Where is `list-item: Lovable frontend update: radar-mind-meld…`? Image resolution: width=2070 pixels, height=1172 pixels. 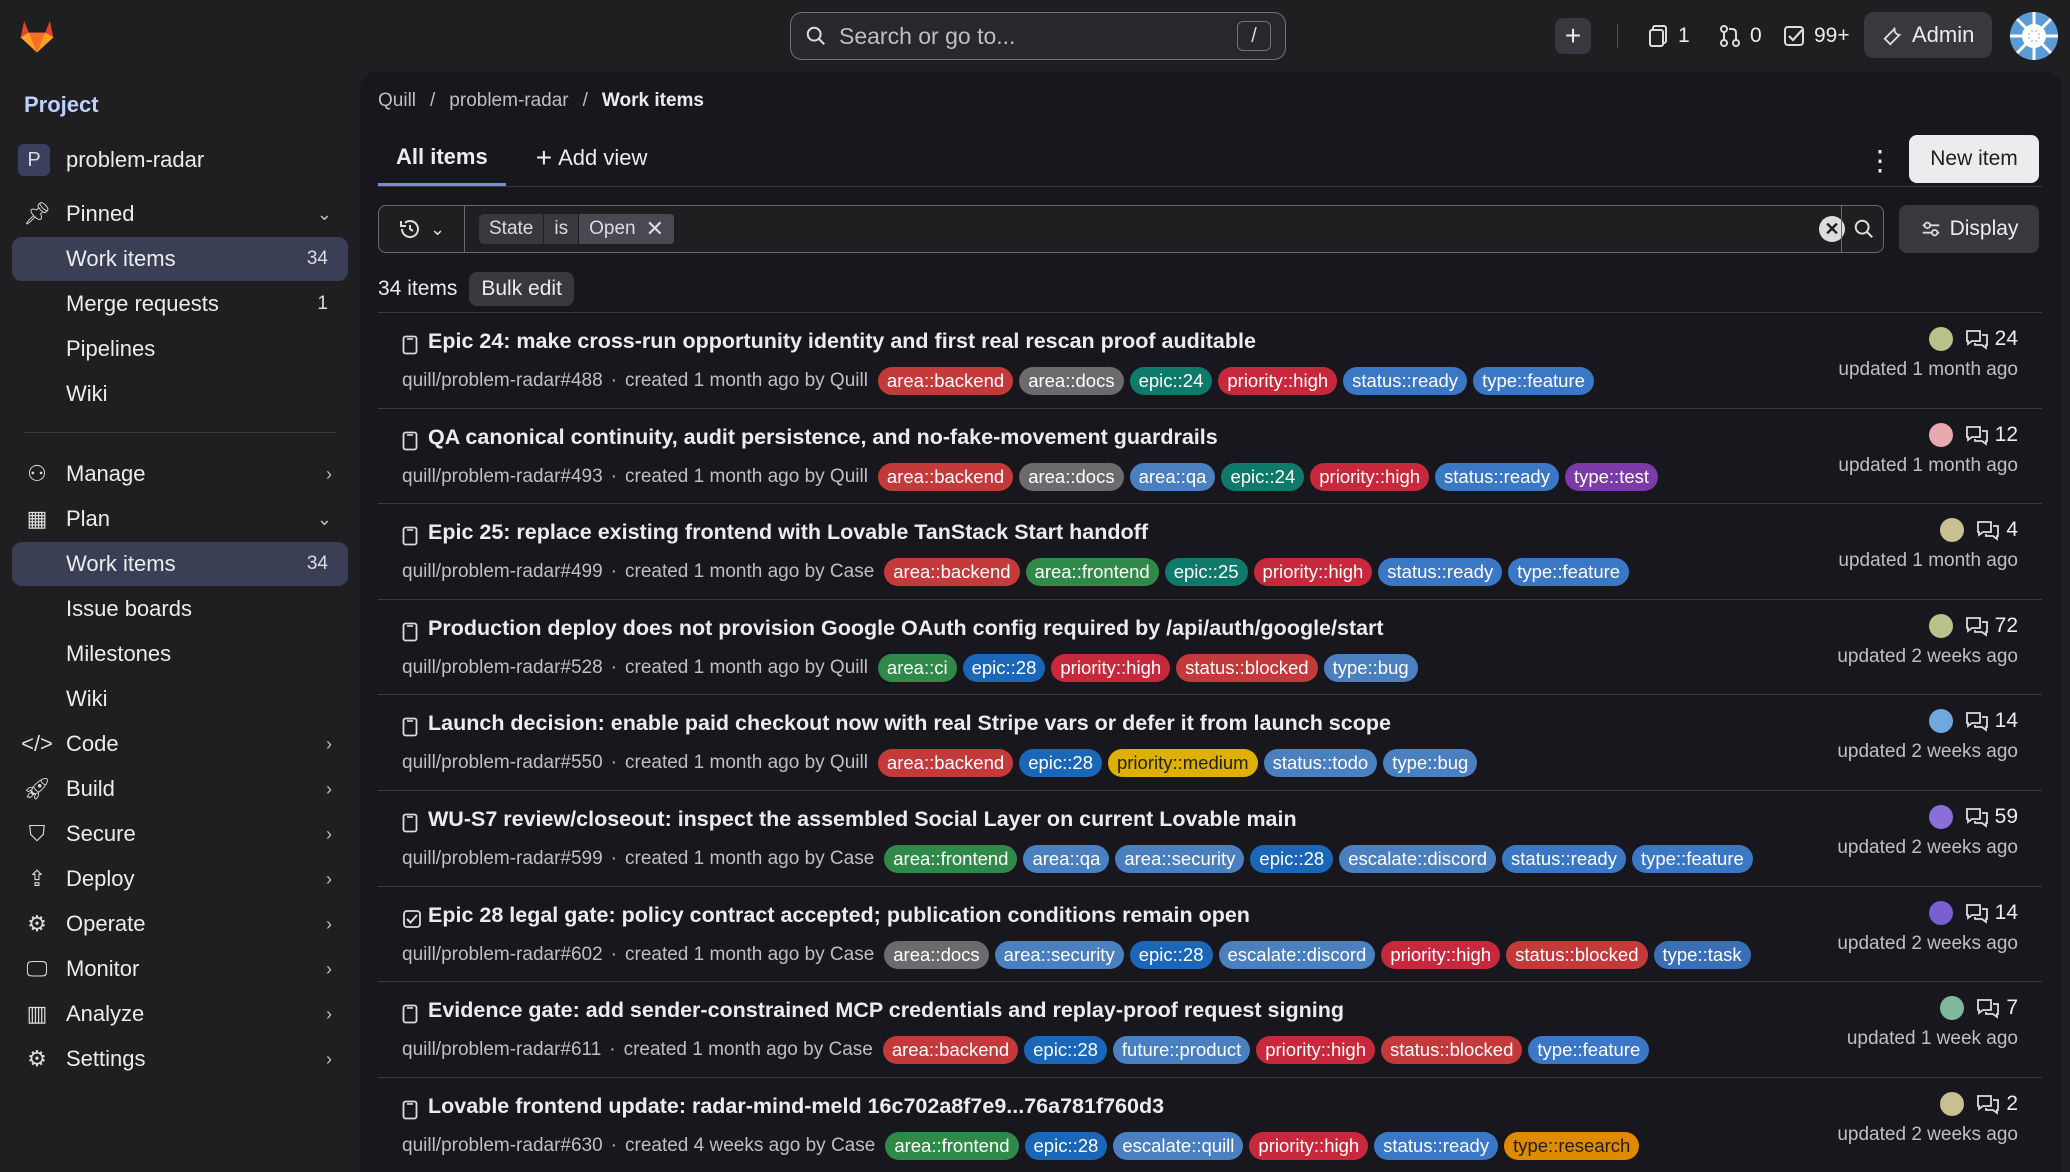
list-item: Lovable frontend update: radar-mind-meld… is located at coordinates (1210, 1124).